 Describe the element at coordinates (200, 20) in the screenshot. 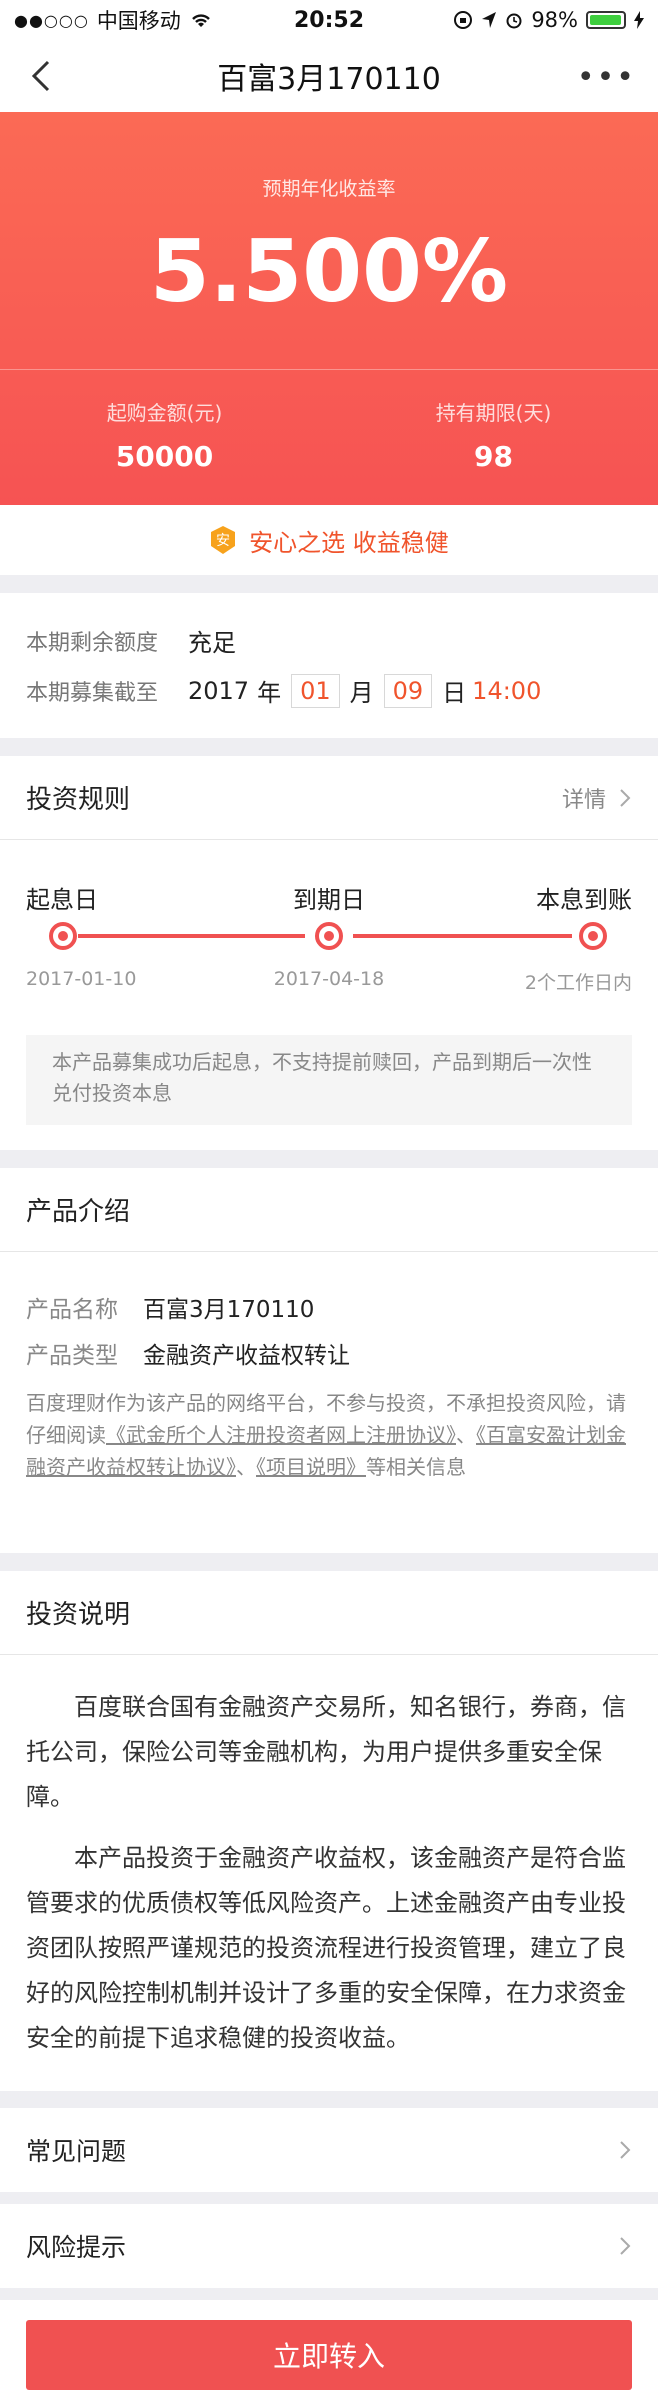

I see `wifi-icon` at that location.